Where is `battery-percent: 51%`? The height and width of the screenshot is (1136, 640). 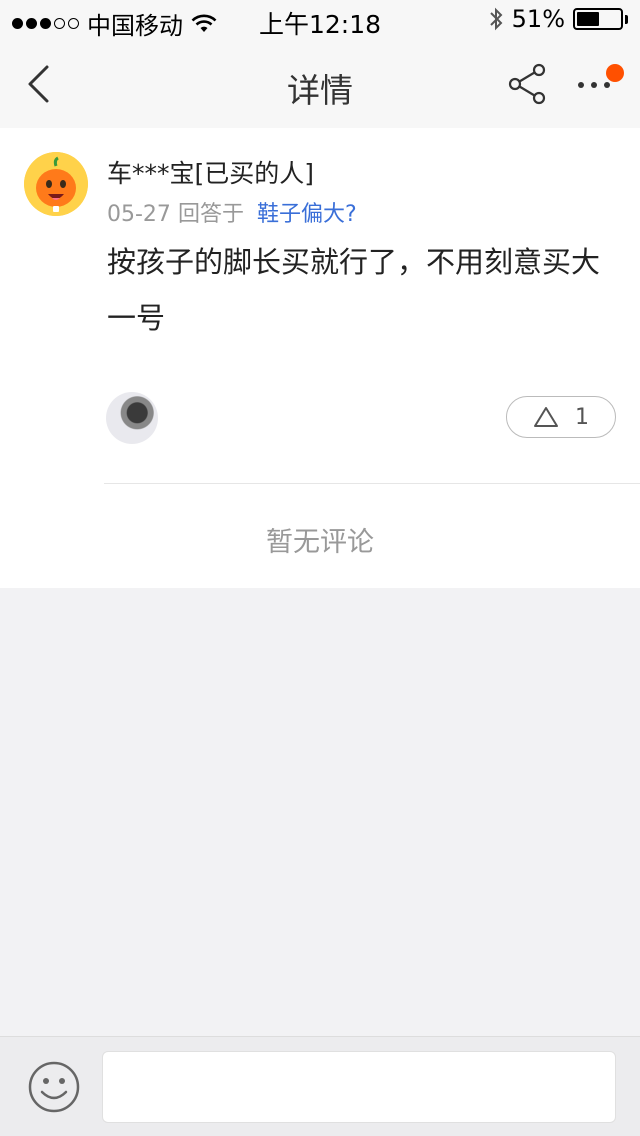 battery-percent: 51% is located at coordinates (538, 19).